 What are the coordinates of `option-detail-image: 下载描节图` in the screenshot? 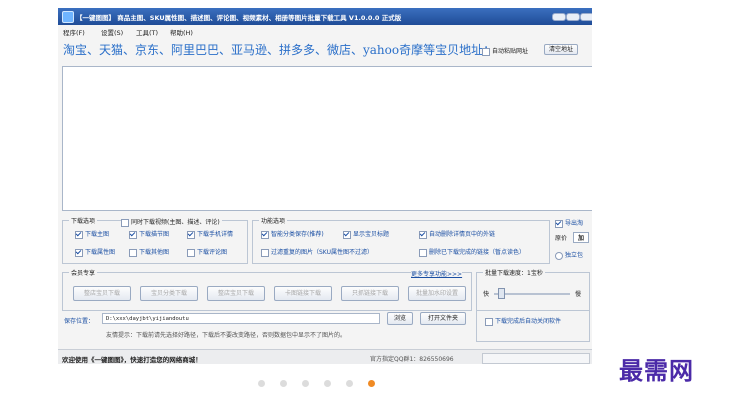 It's located at (149, 234).